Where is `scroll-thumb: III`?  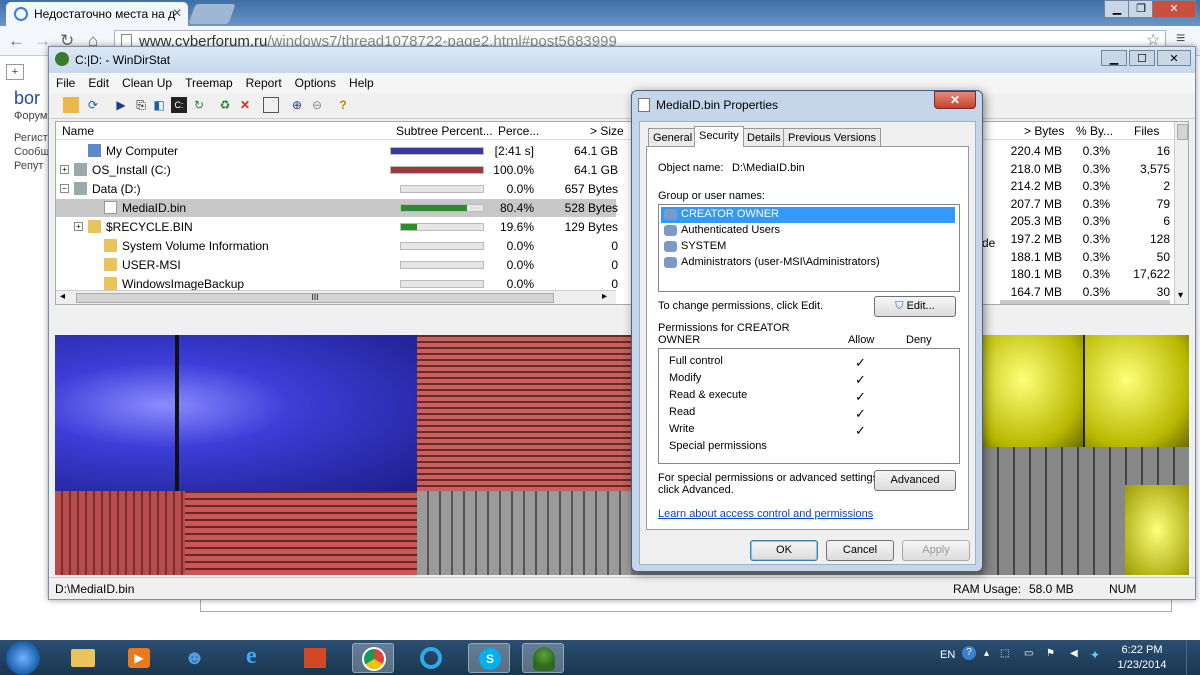
scroll-thumb: III is located at coordinates (315, 298).